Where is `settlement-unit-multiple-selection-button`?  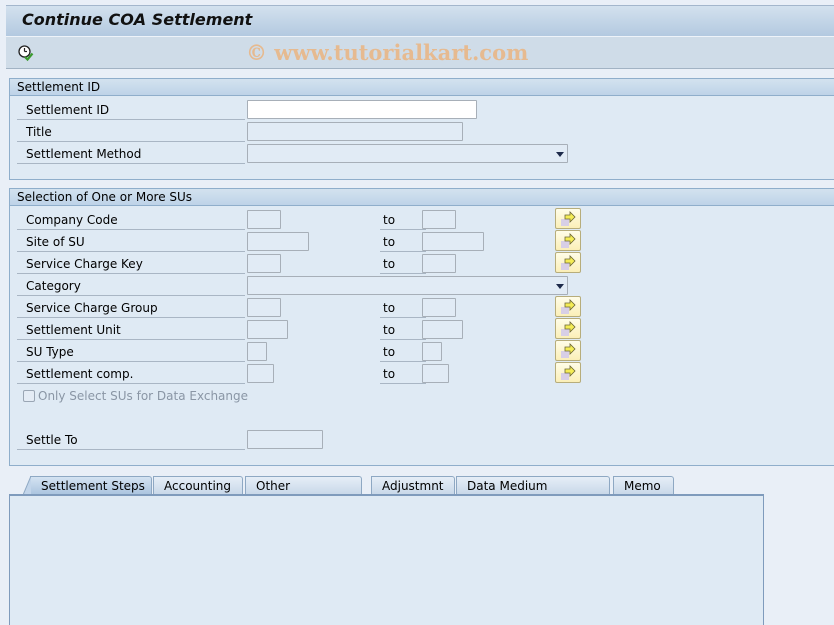
settlement-unit-multiple-selection-button is located at coordinates (568, 328).